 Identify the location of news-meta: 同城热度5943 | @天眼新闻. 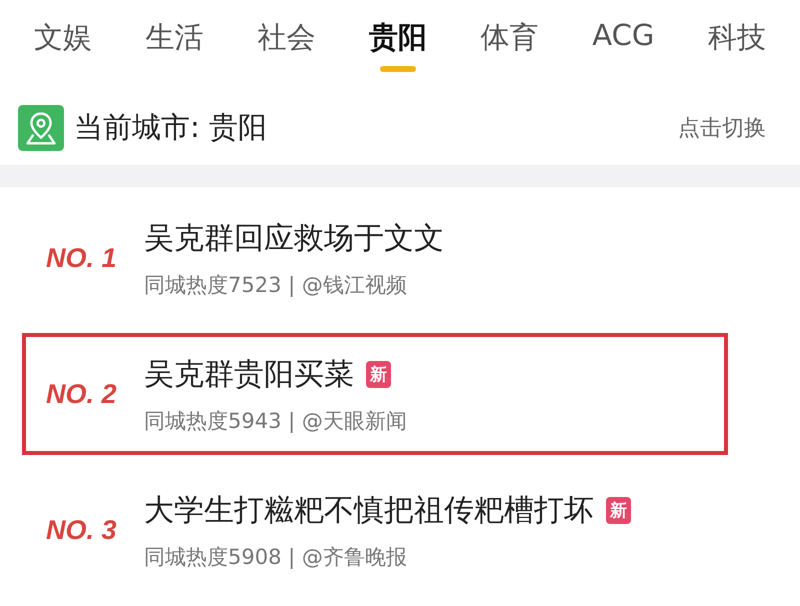
(275, 421).